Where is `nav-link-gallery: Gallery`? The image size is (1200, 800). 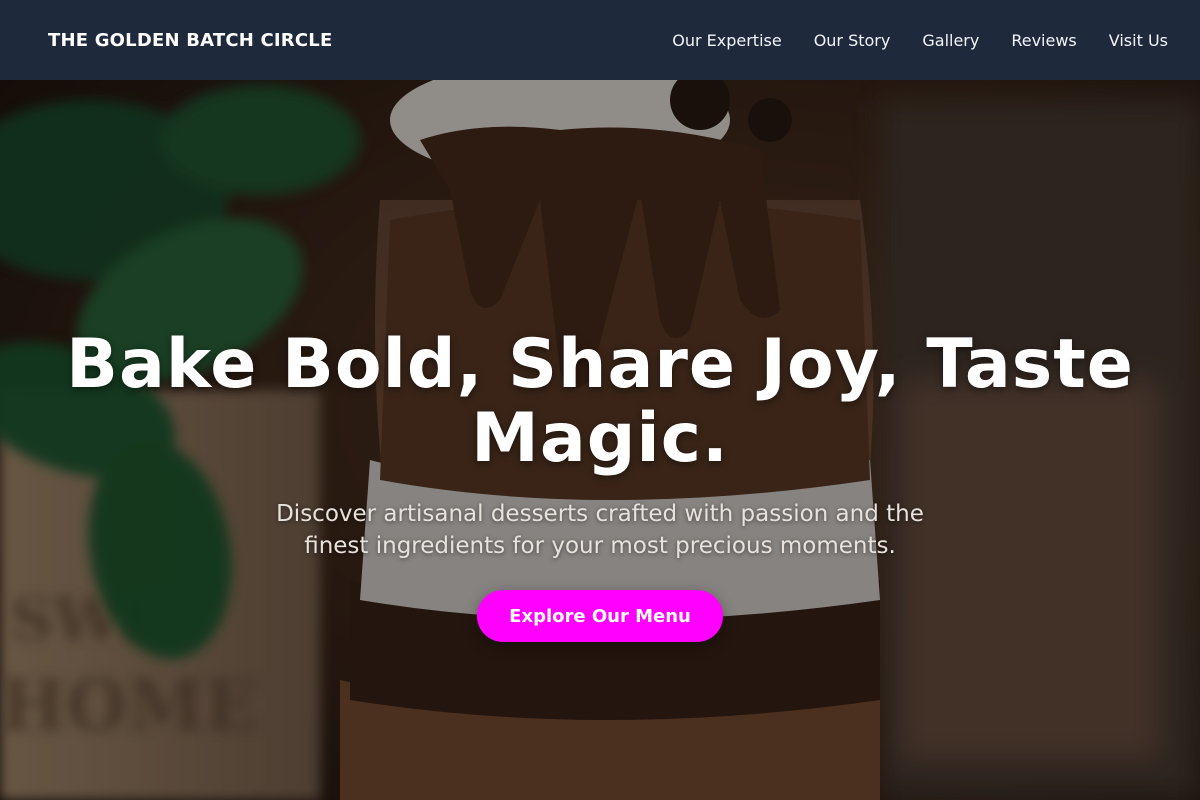 nav-link-gallery: Gallery is located at coordinates (950, 40).